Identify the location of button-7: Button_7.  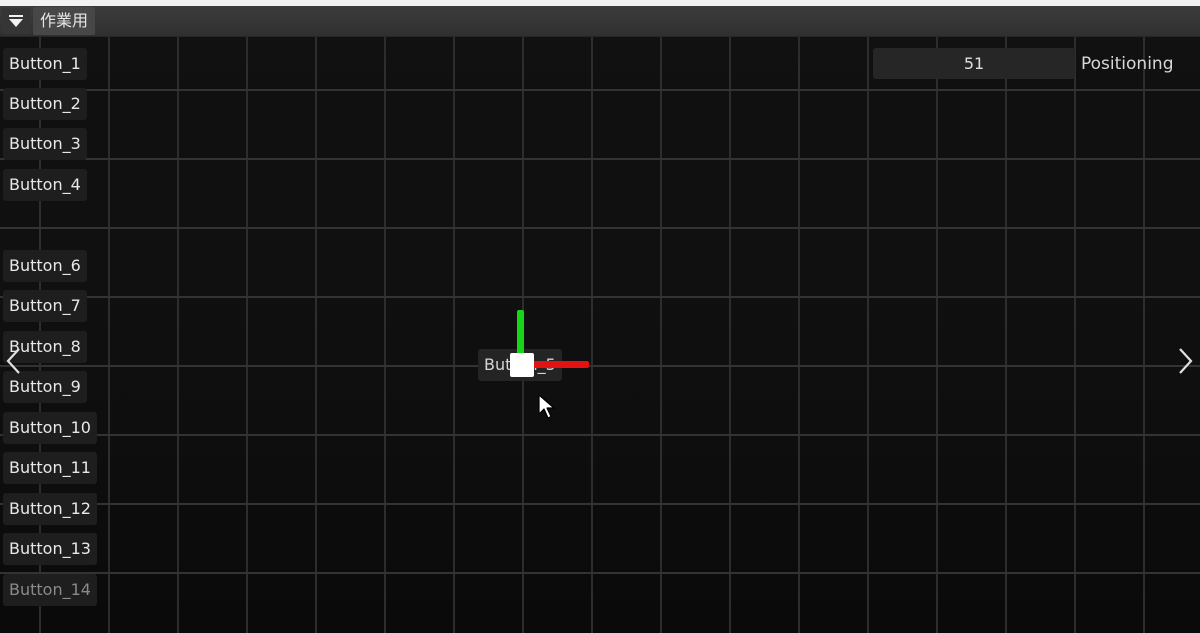
(45, 306).